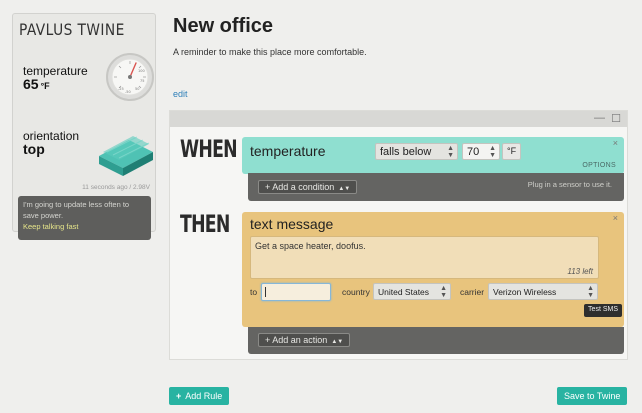 This screenshot has height=413, width=642. Describe the element at coordinates (543, 291) in the screenshot. I see `carrier-select: Verizon Wireless ▲ ▼` at that location.